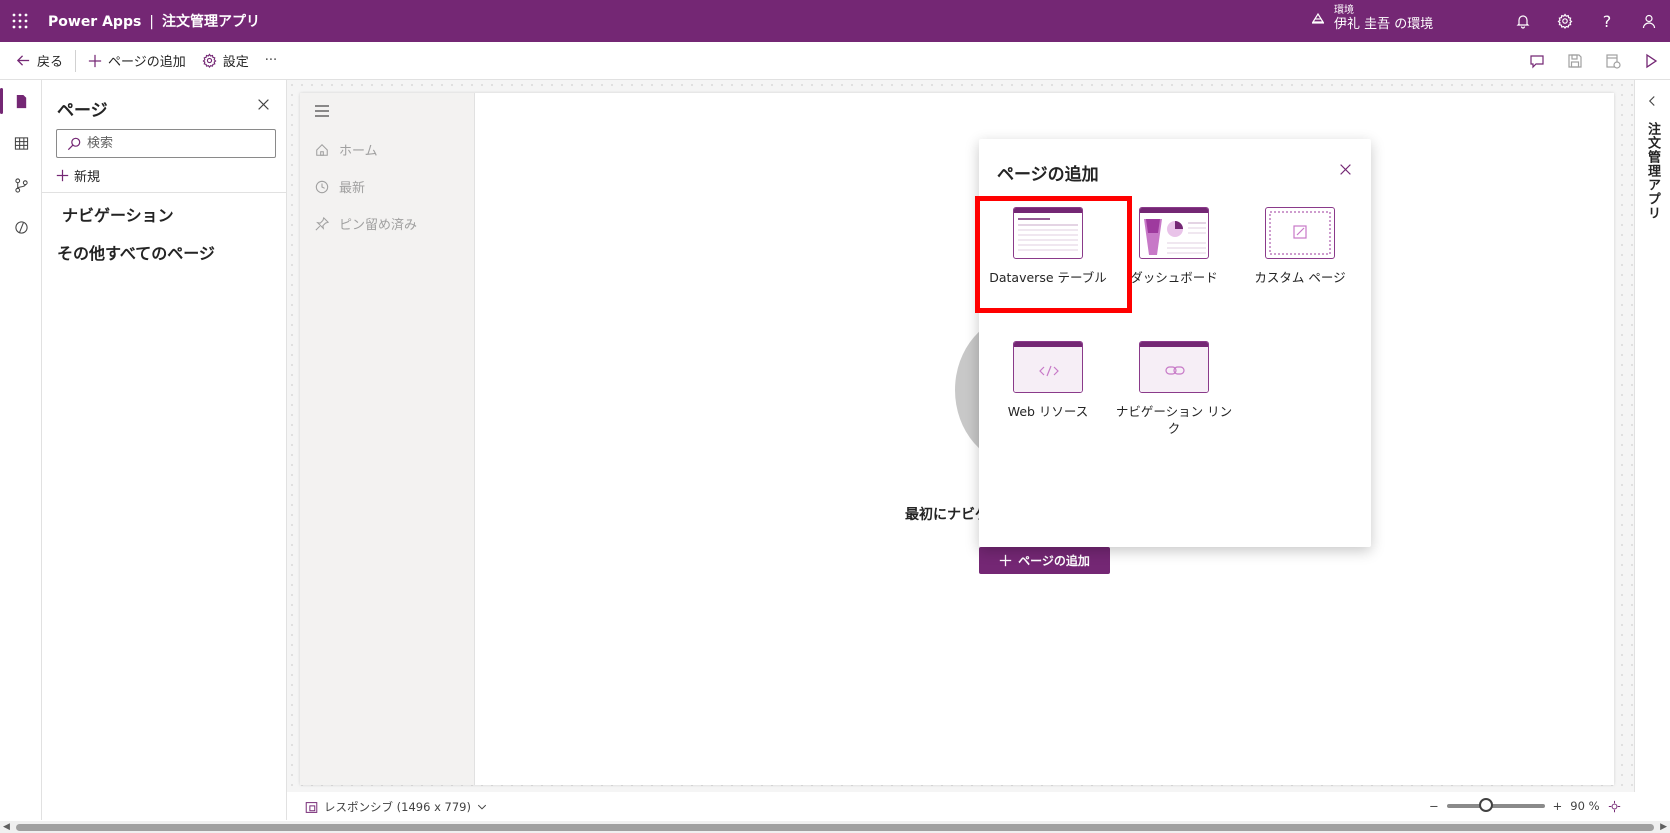  What do you see at coordinates (23, 60) in the screenshot?
I see `arrow-left-icon` at bounding box center [23, 60].